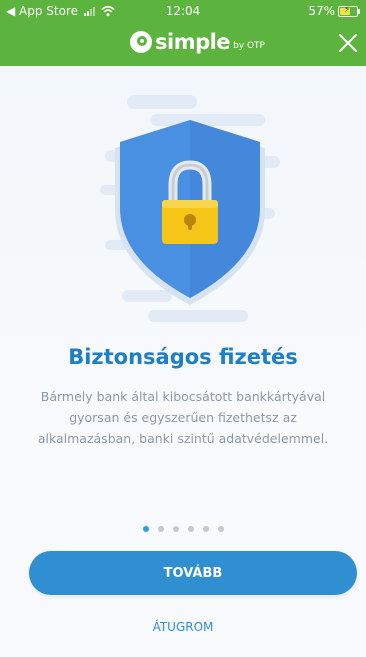 The height and width of the screenshot is (657, 366). Describe the element at coordinates (349, 11) in the screenshot. I see `battery-icon: ⚡` at that location.